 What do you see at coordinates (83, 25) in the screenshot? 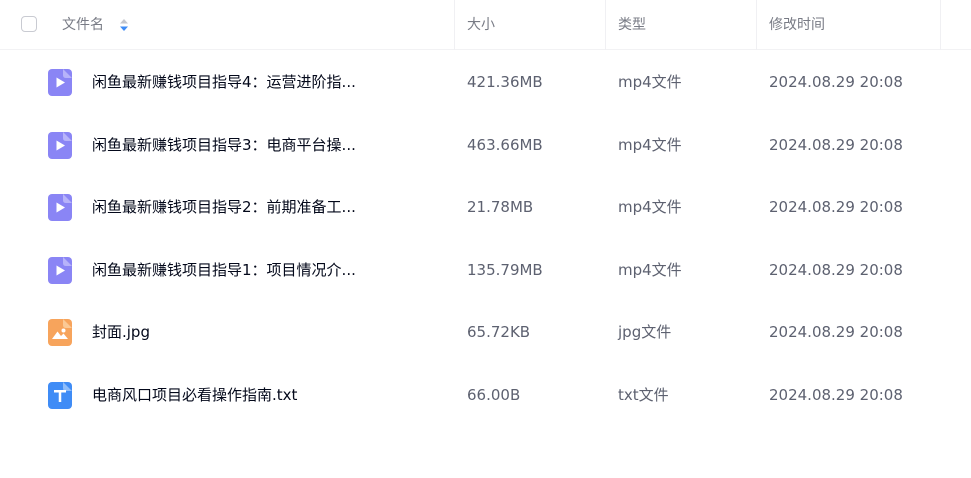
I see `column-header-name: 文件名` at bounding box center [83, 25].